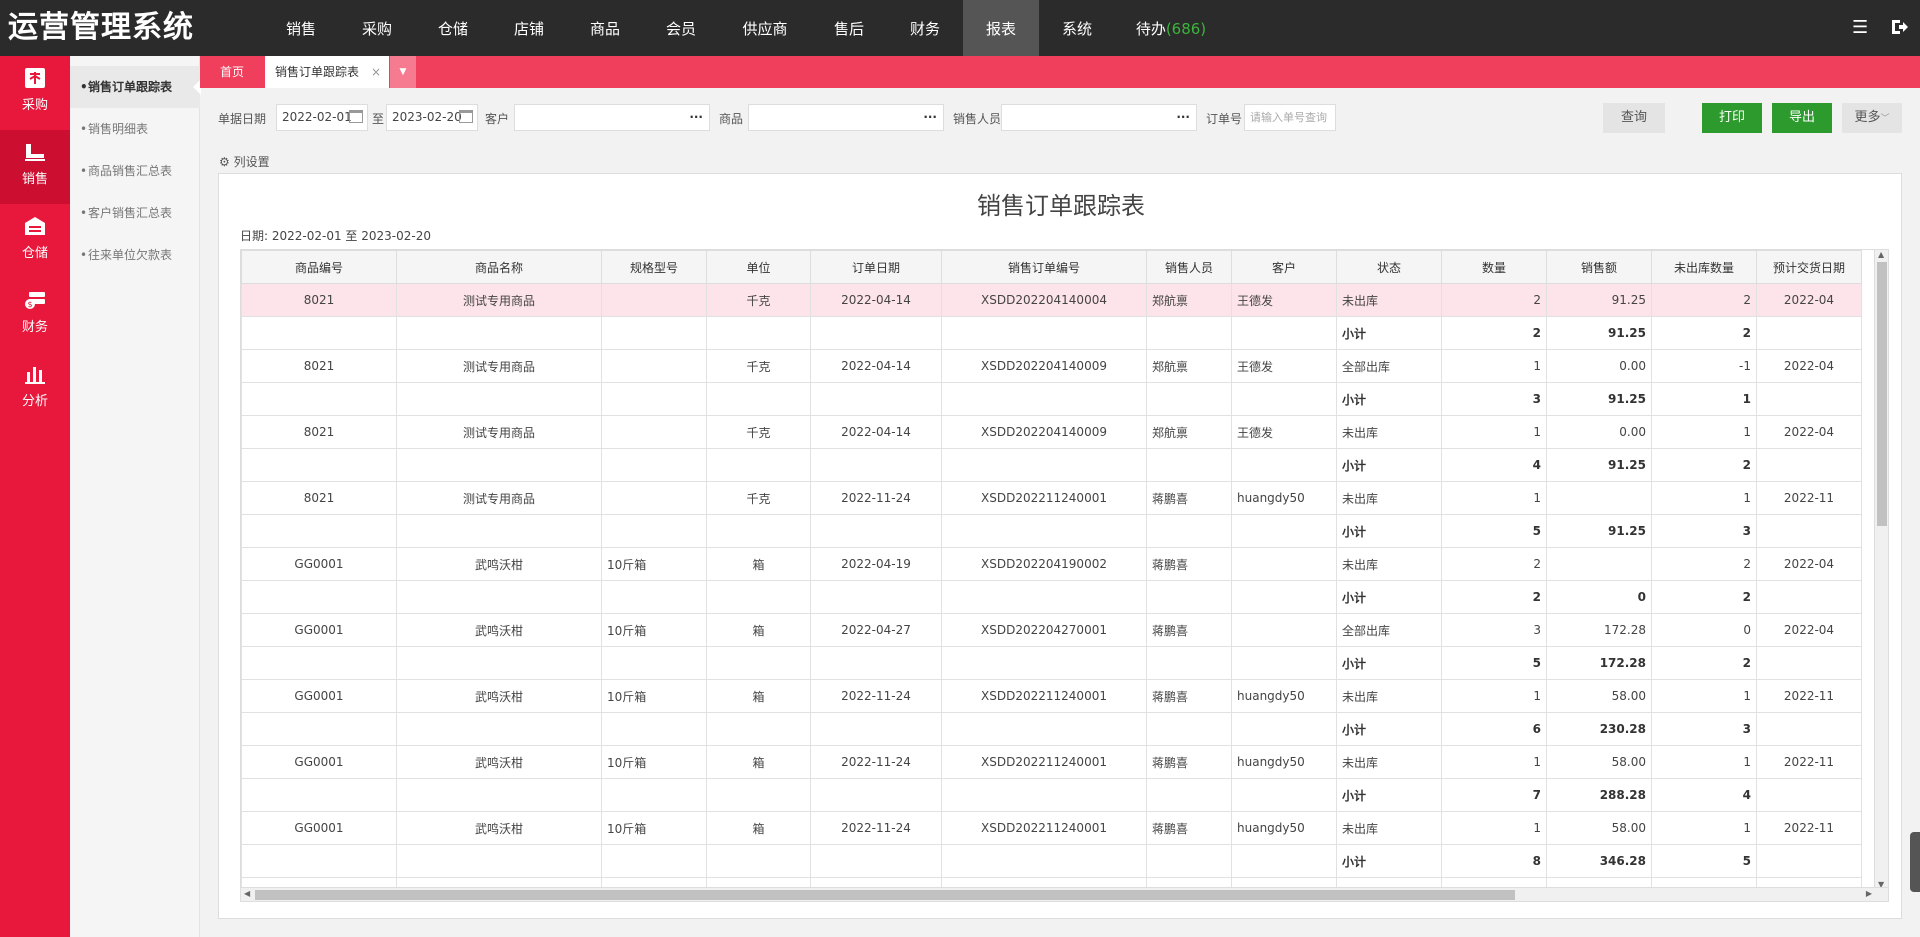  What do you see at coordinates (1284, 267) in the screenshot?
I see `column-header: 客户` at bounding box center [1284, 267].